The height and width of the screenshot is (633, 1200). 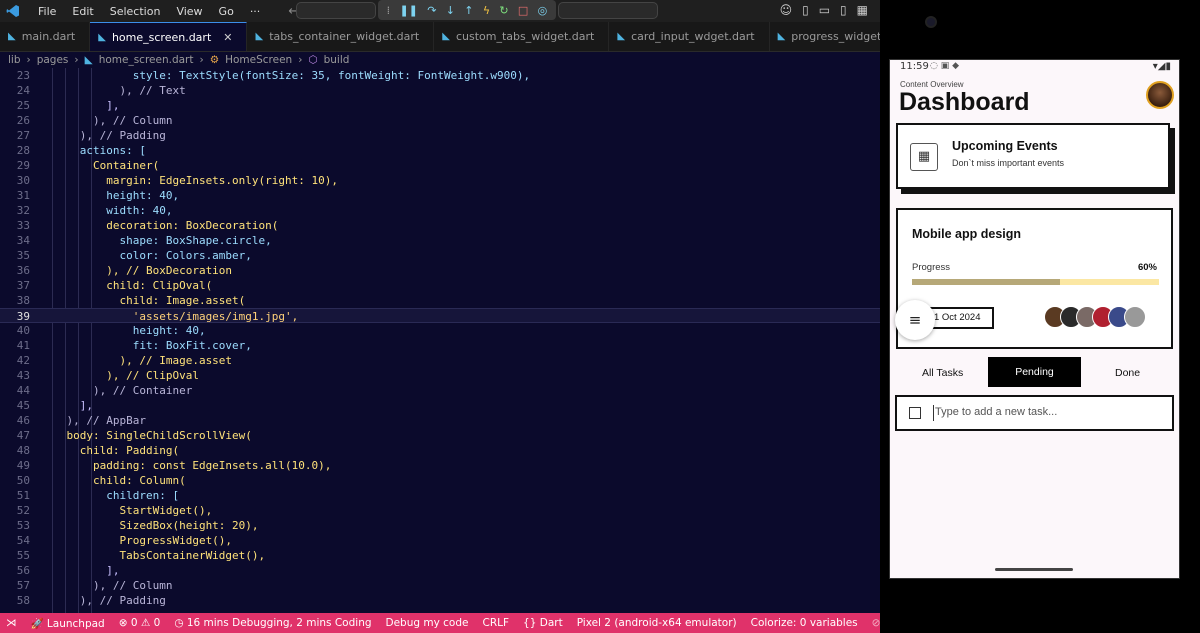 What do you see at coordinates (23, 570) in the screenshot?
I see `line-number: 56` at bounding box center [23, 570].